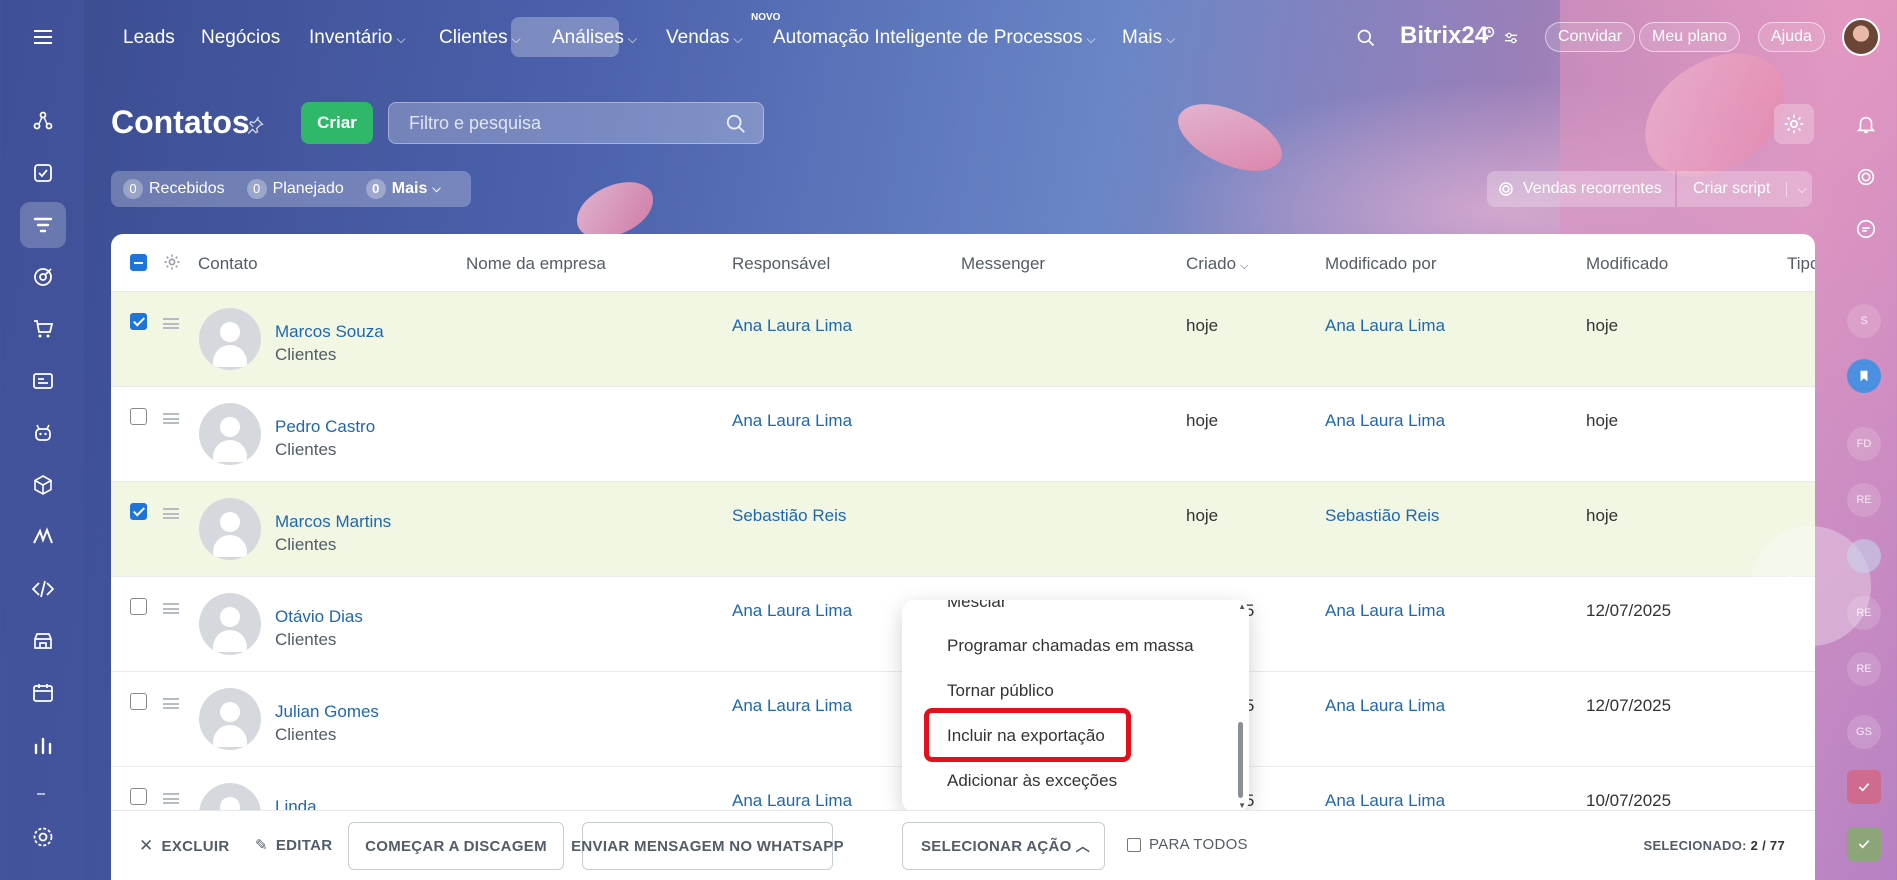 Image resolution: width=1897 pixels, height=880 pixels. I want to click on contact-name-link: Marcos Souza, so click(329, 332).